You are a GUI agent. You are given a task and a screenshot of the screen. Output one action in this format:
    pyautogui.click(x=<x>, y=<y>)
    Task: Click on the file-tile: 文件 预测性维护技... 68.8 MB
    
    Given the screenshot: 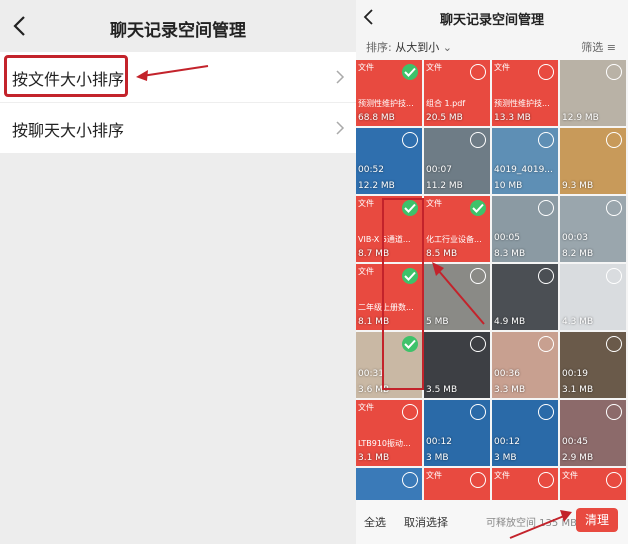 What is the action you would take?
    pyautogui.click(x=389, y=93)
    